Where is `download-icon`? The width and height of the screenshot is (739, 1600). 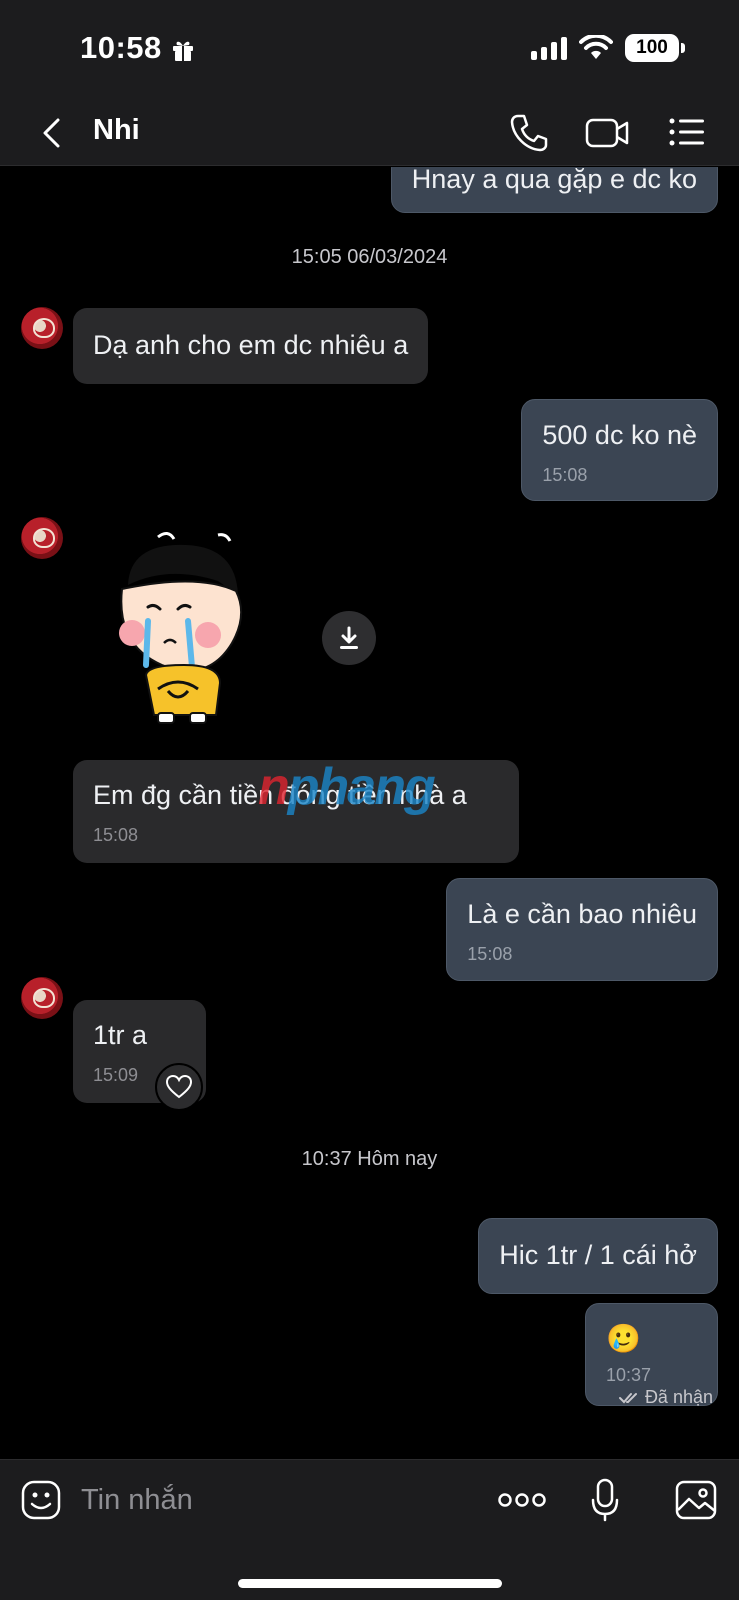 download-icon is located at coordinates (349, 637).